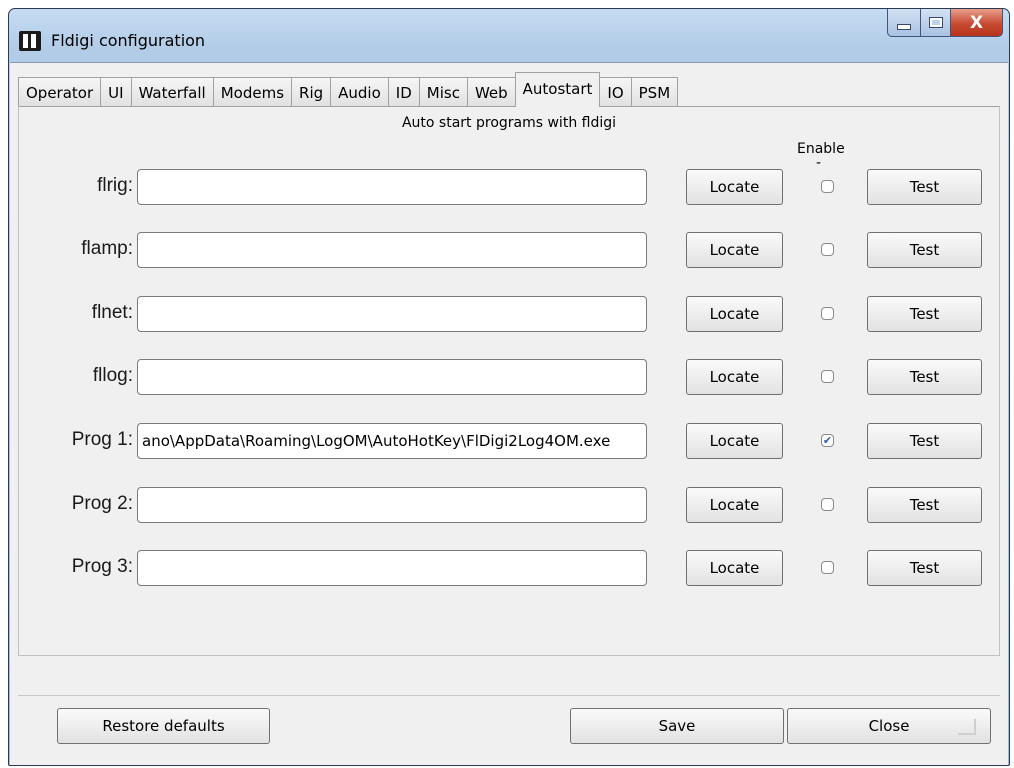  What do you see at coordinates (30, 41) in the screenshot?
I see `fldigi-app-icon` at bounding box center [30, 41].